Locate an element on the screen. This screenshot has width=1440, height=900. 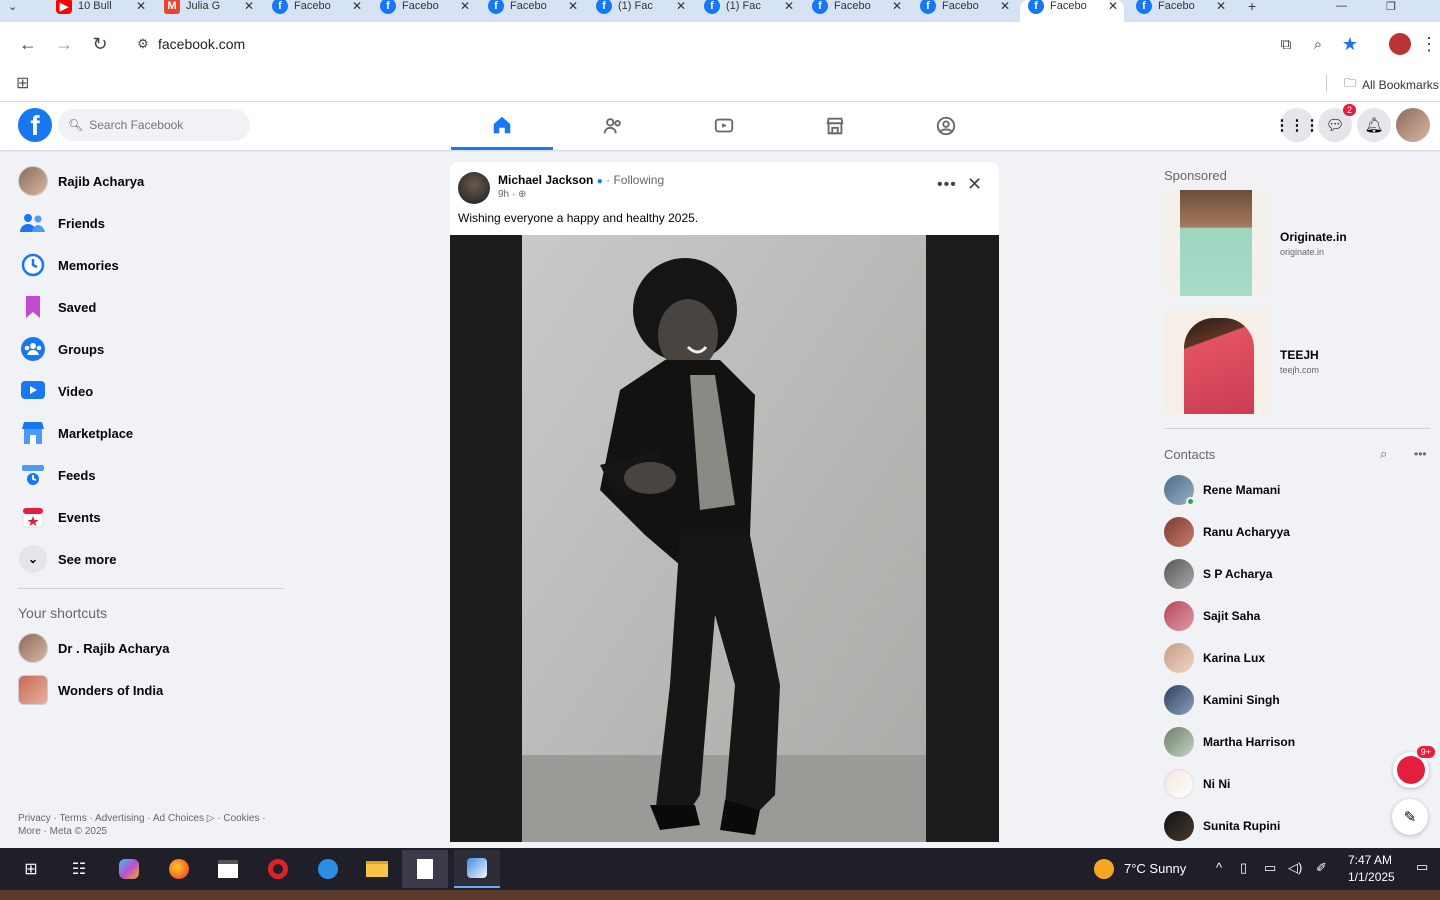
file-explorer-button is located at coordinates (377, 869).